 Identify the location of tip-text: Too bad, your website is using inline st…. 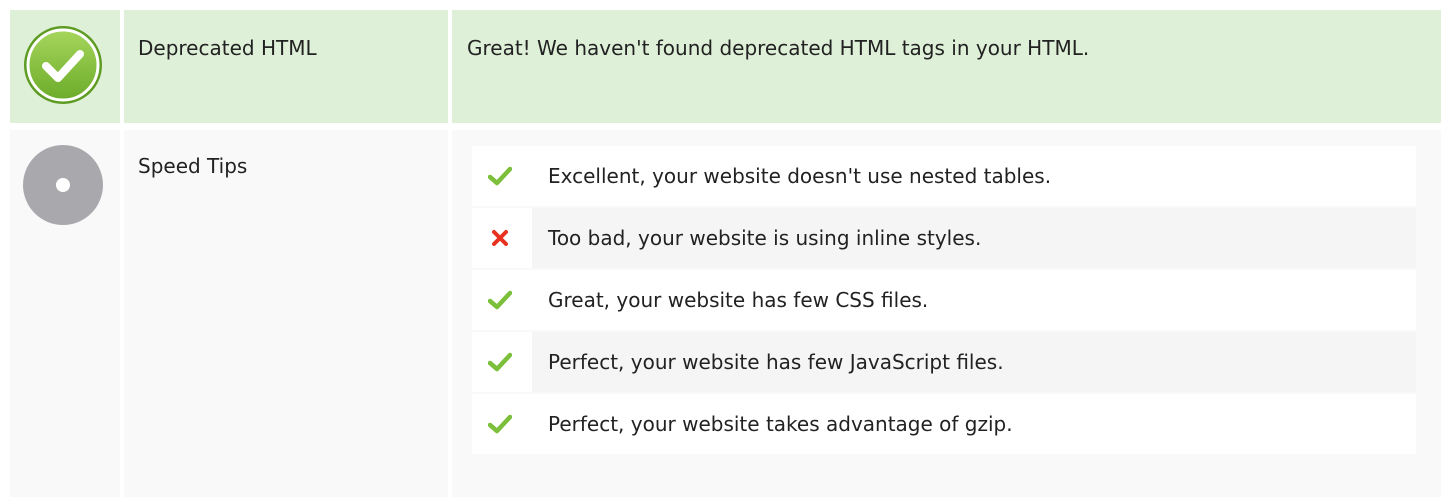
(765, 238).